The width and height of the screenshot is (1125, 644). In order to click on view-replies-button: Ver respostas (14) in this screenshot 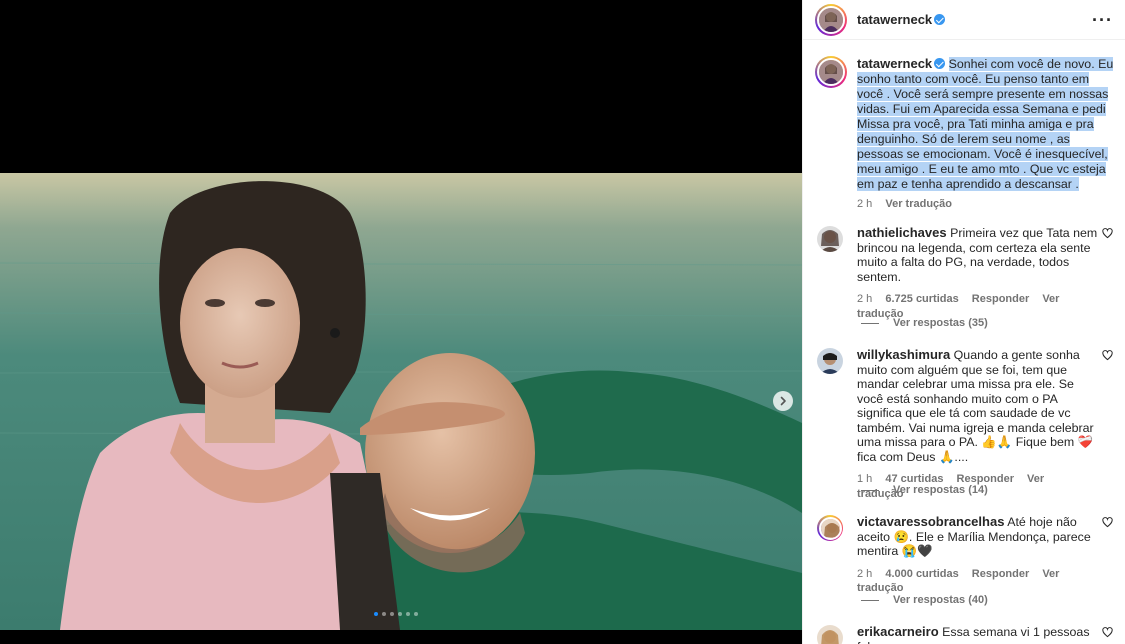, I will do `click(924, 490)`.